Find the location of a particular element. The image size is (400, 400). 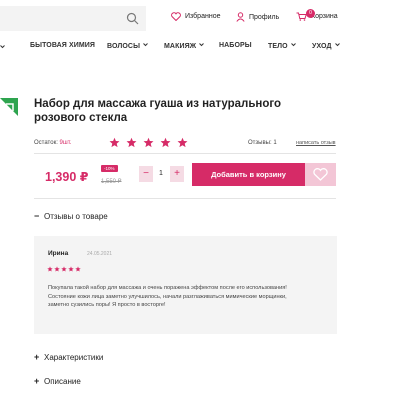

nav-item-hair: ВОЛОСЫ is located at coordinates (127, 46).